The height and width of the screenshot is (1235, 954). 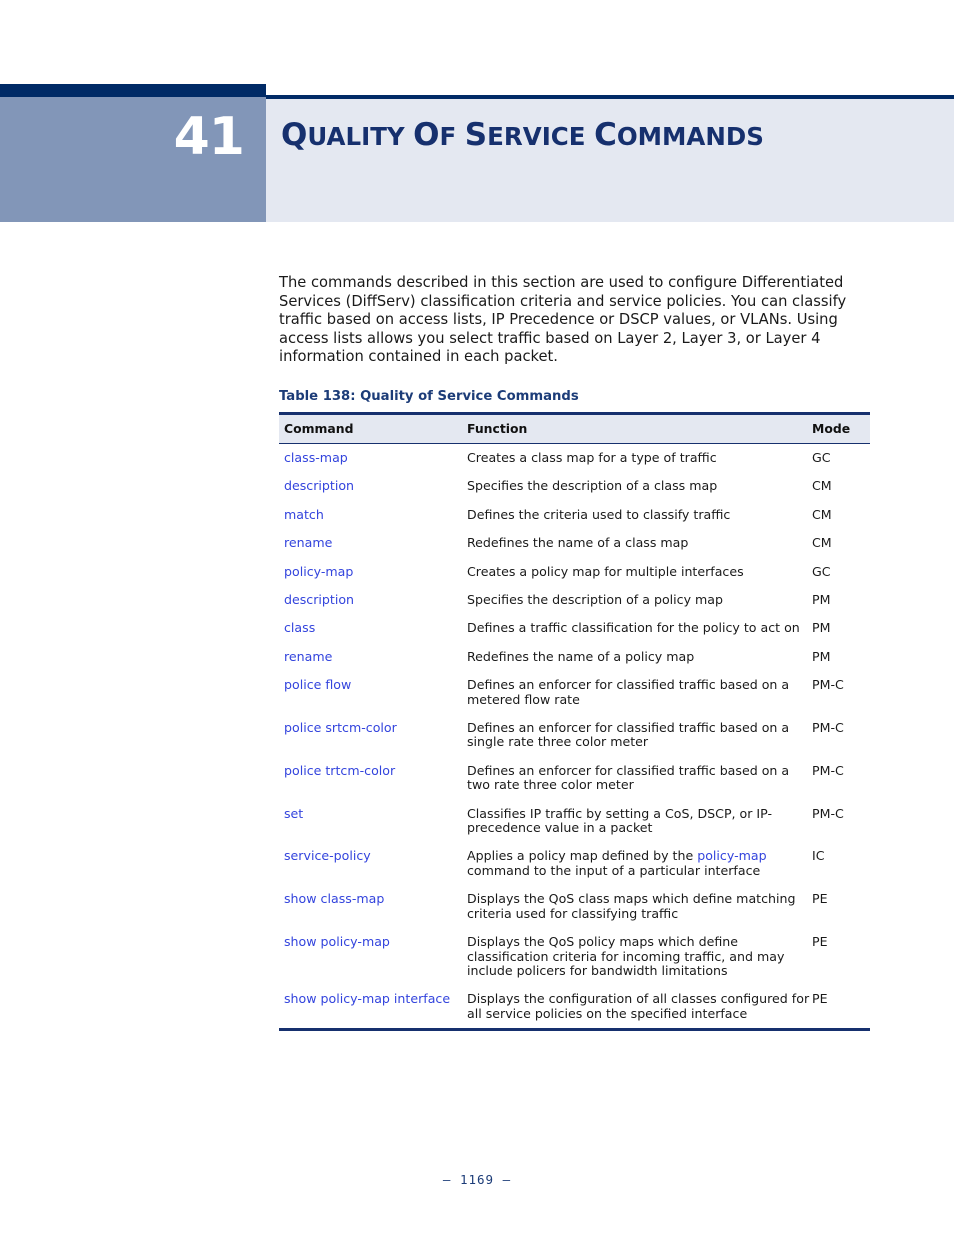 What do you see at coordinates (373, 821) in the screenshot?
I see `table-cell-command: set` at bounding box center [373, 821].